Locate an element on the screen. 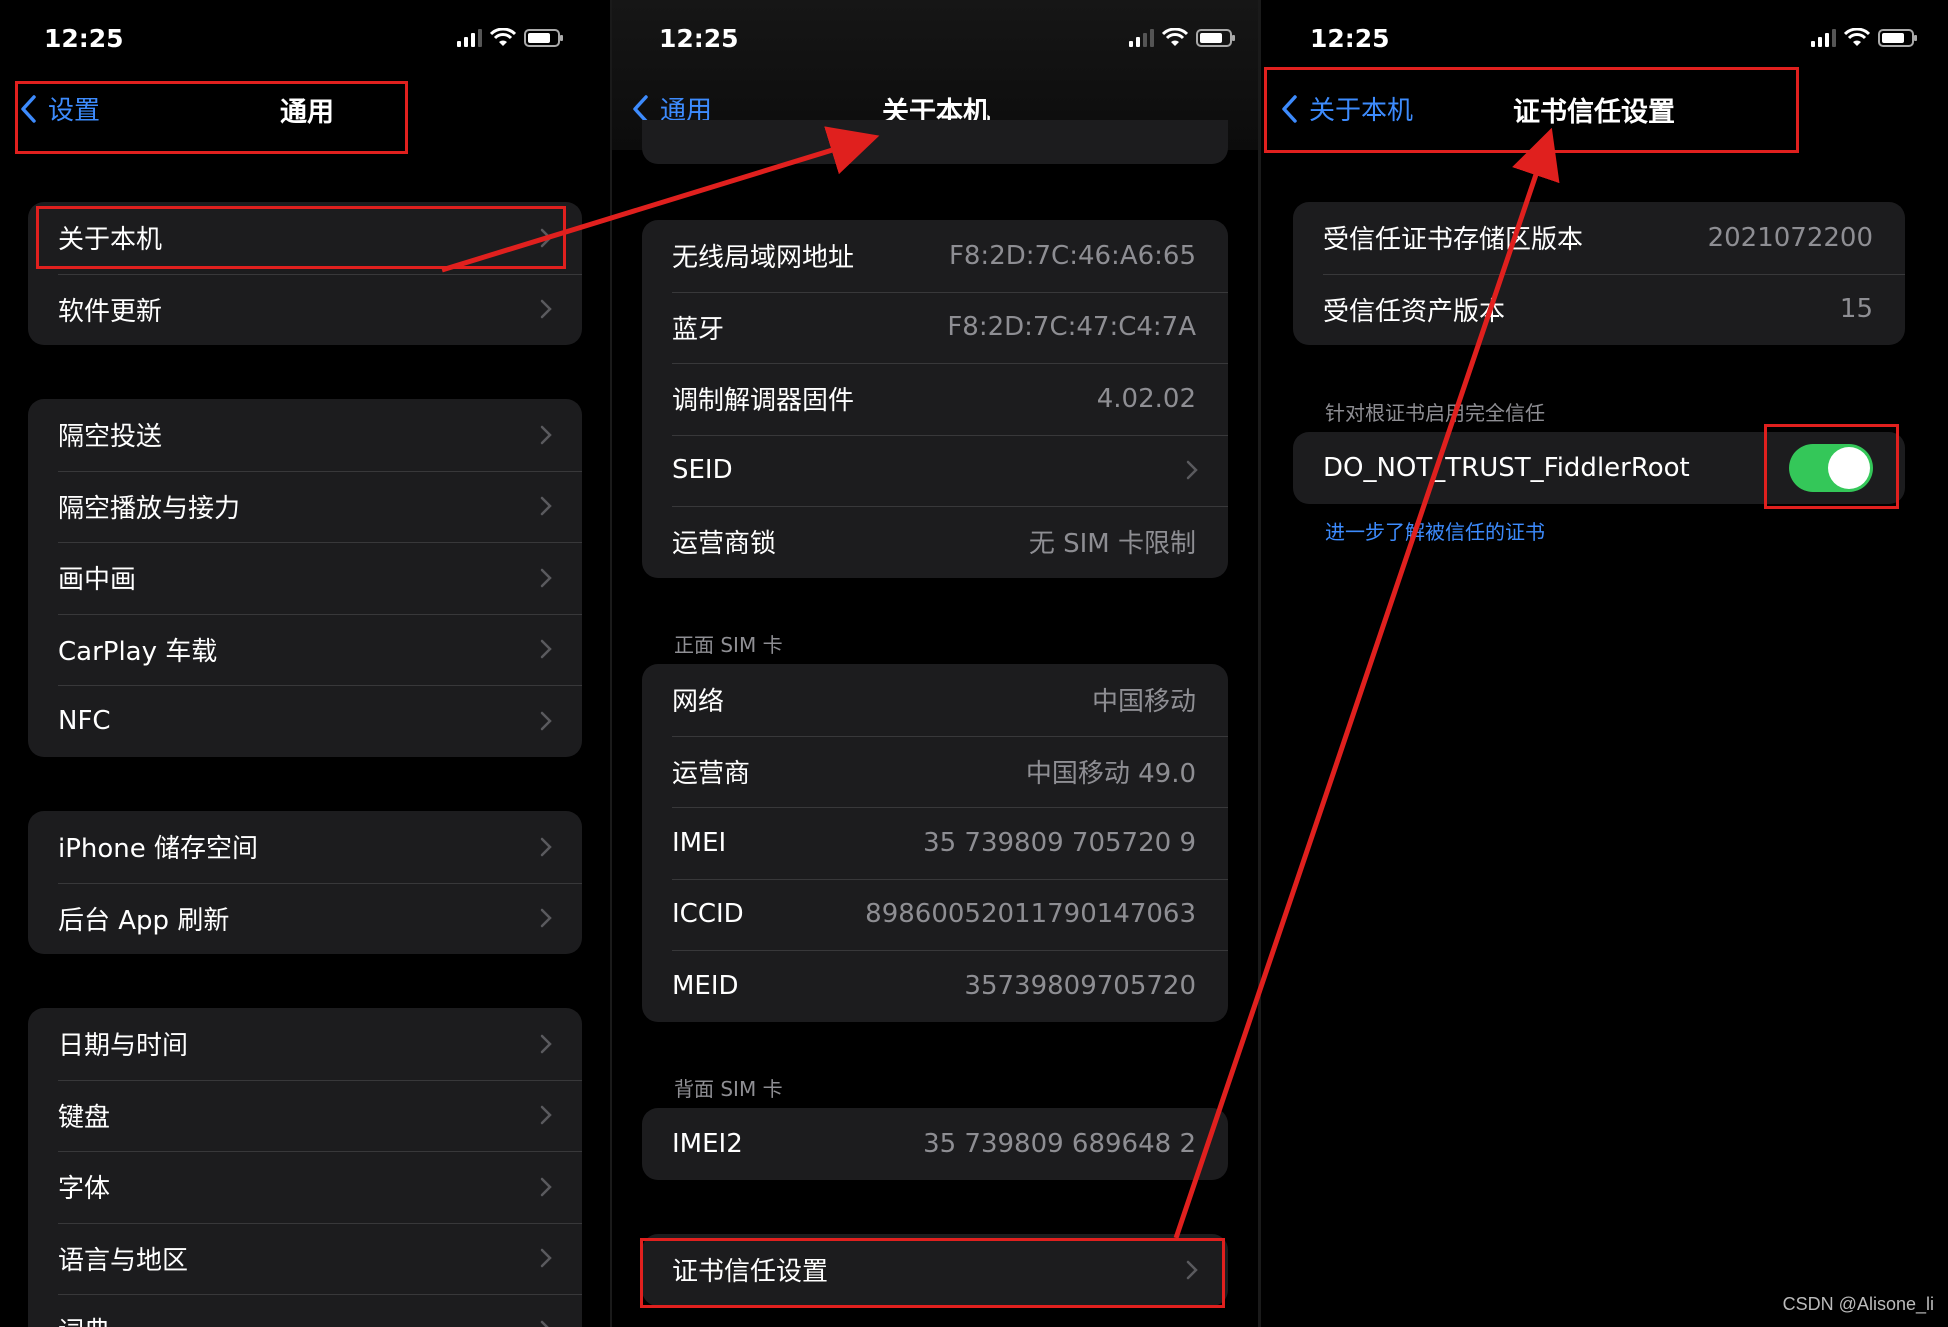  back-button: 设置 is located at coordinates (60, 108).